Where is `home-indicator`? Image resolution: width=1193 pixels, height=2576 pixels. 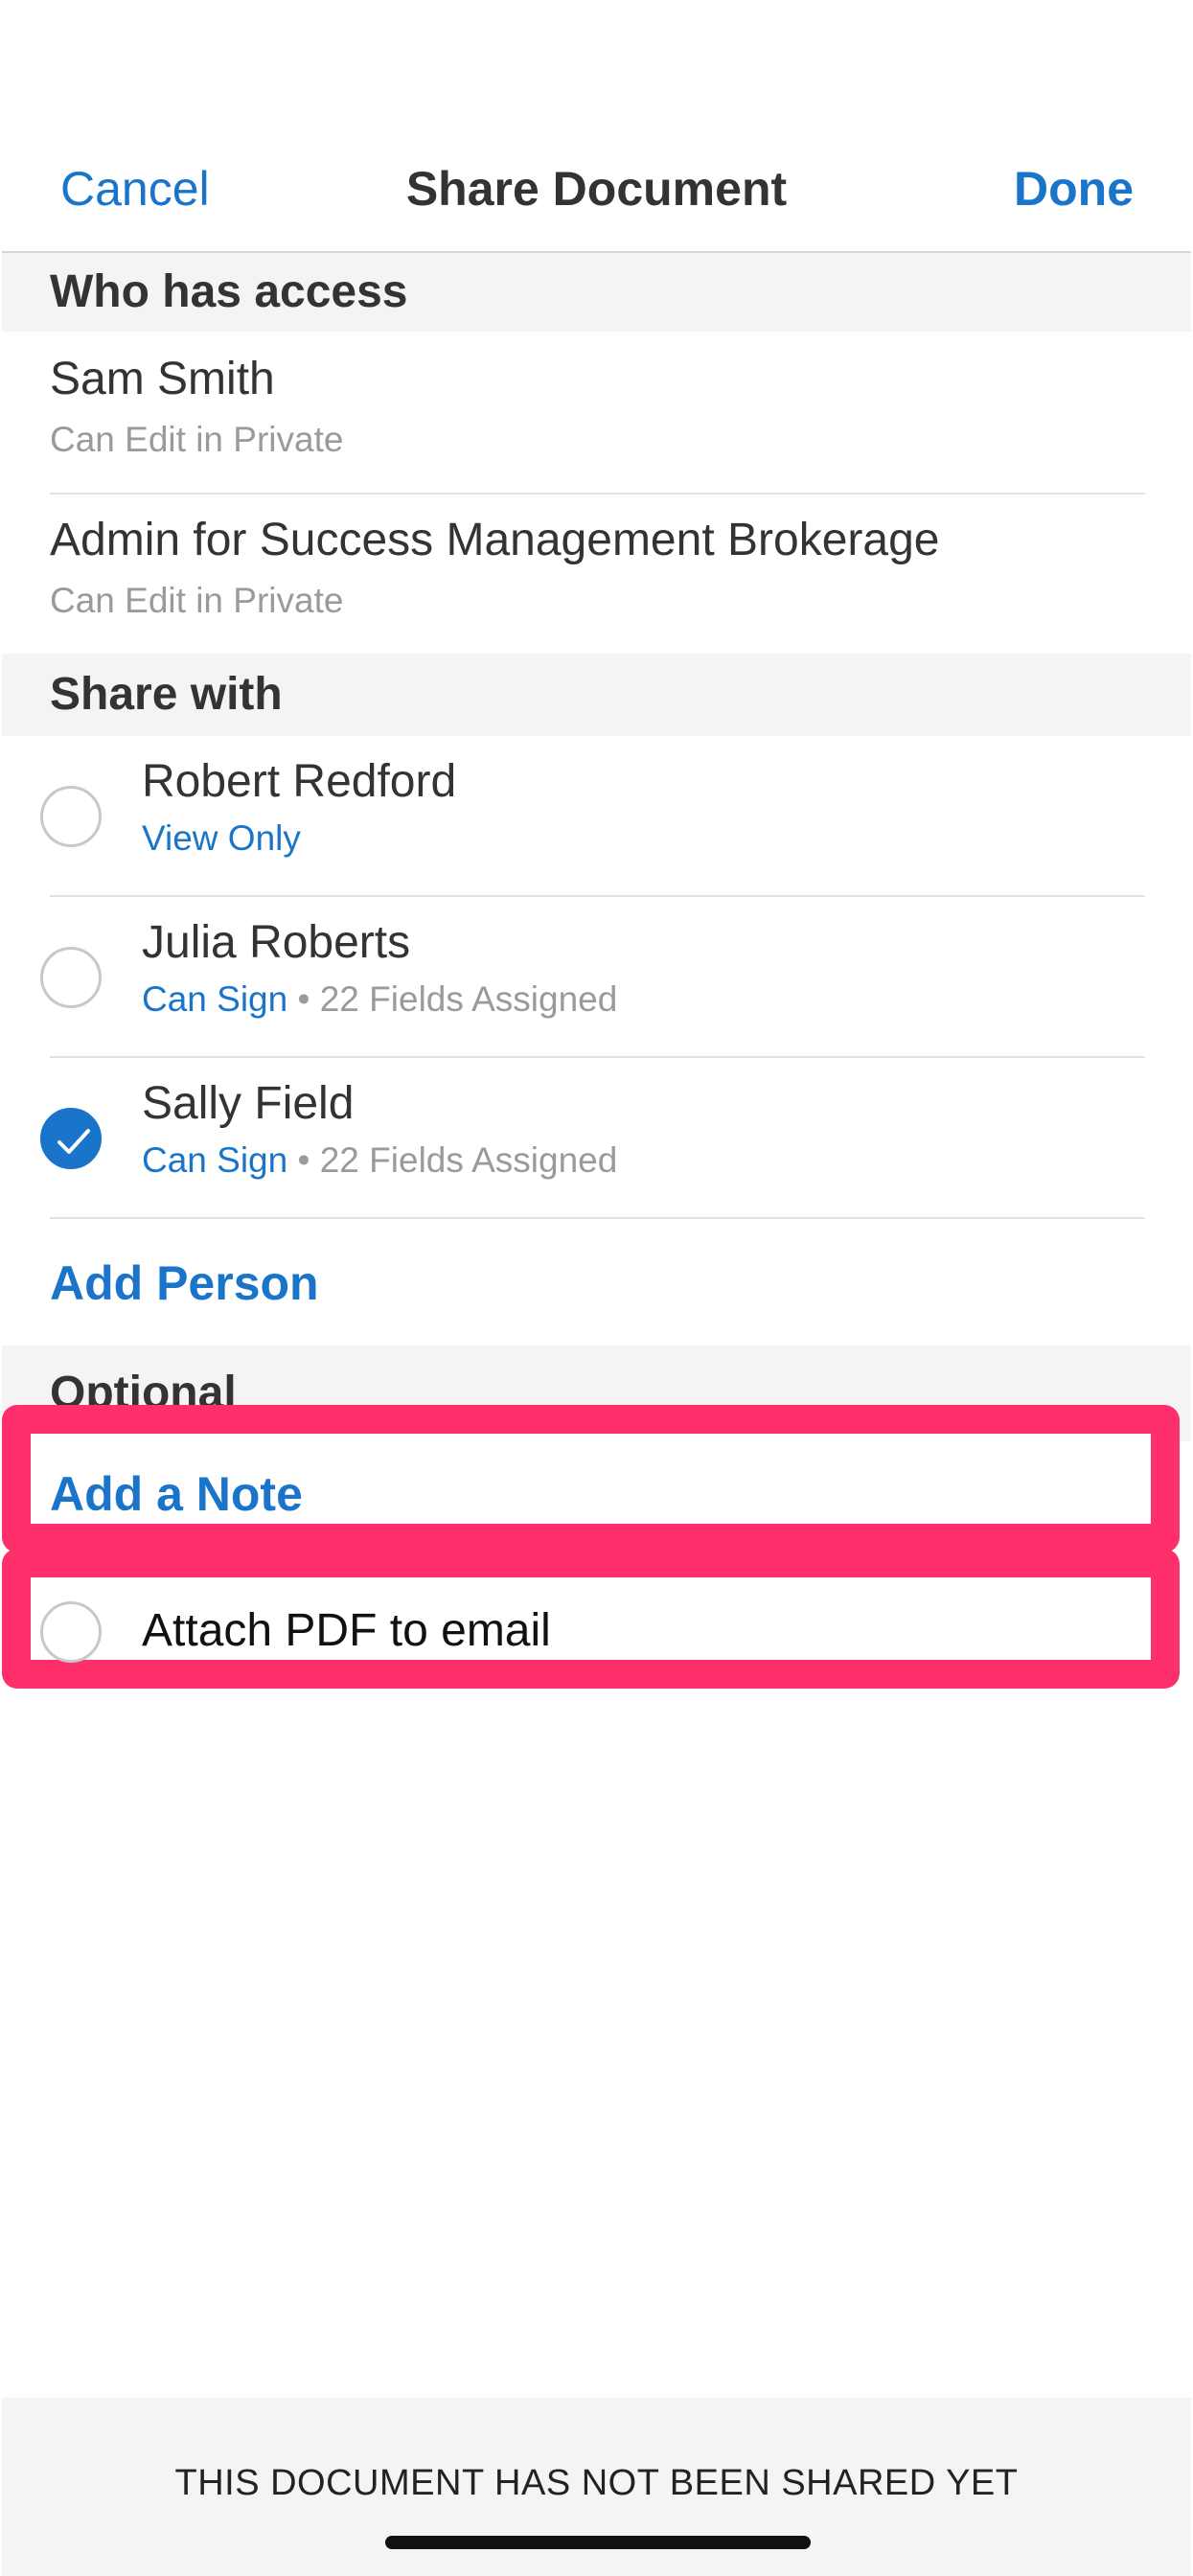 home-indicator is located at coordinates (598, 2542).